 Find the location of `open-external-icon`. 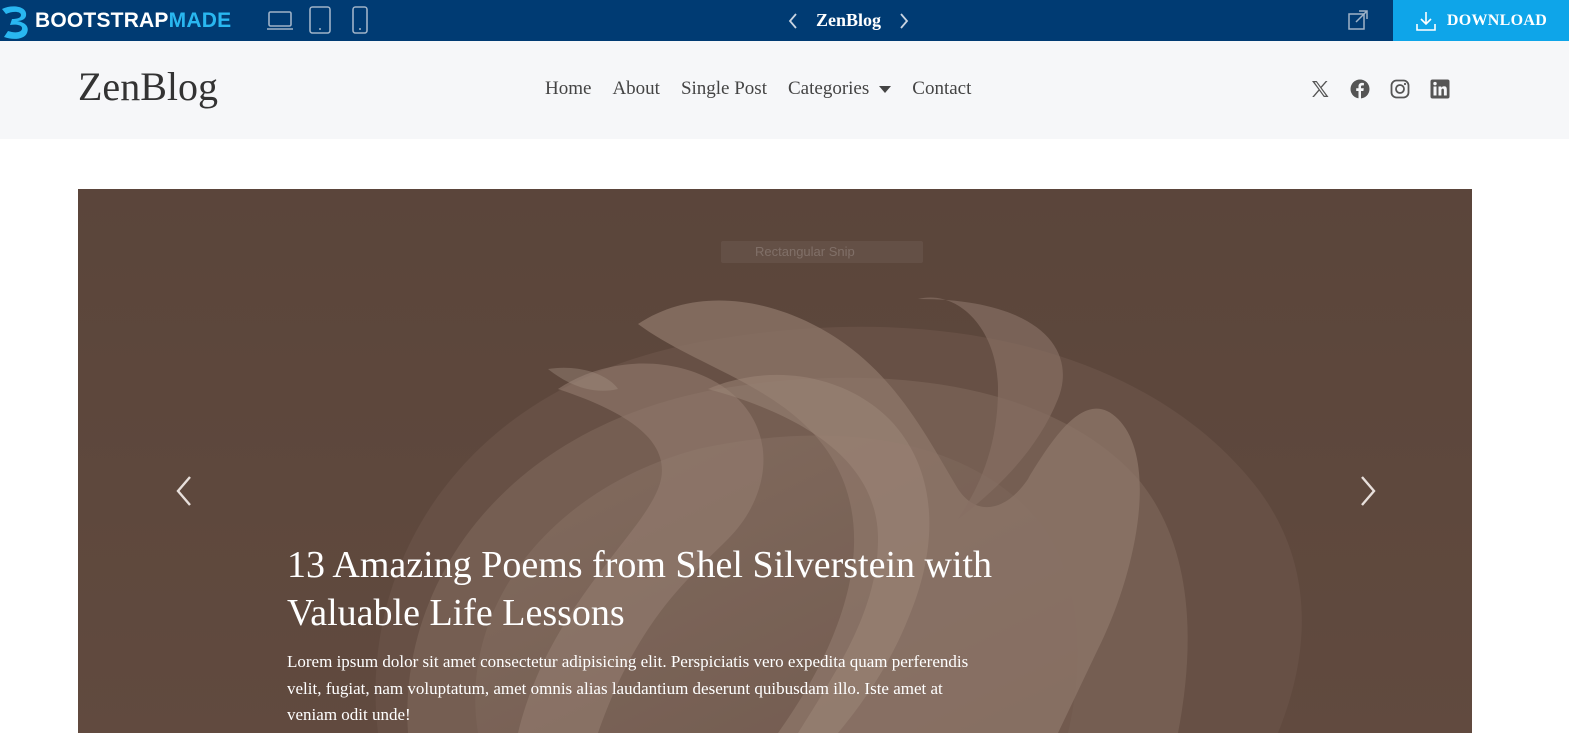

open-external-icon is located at coordinates (1358, 20).